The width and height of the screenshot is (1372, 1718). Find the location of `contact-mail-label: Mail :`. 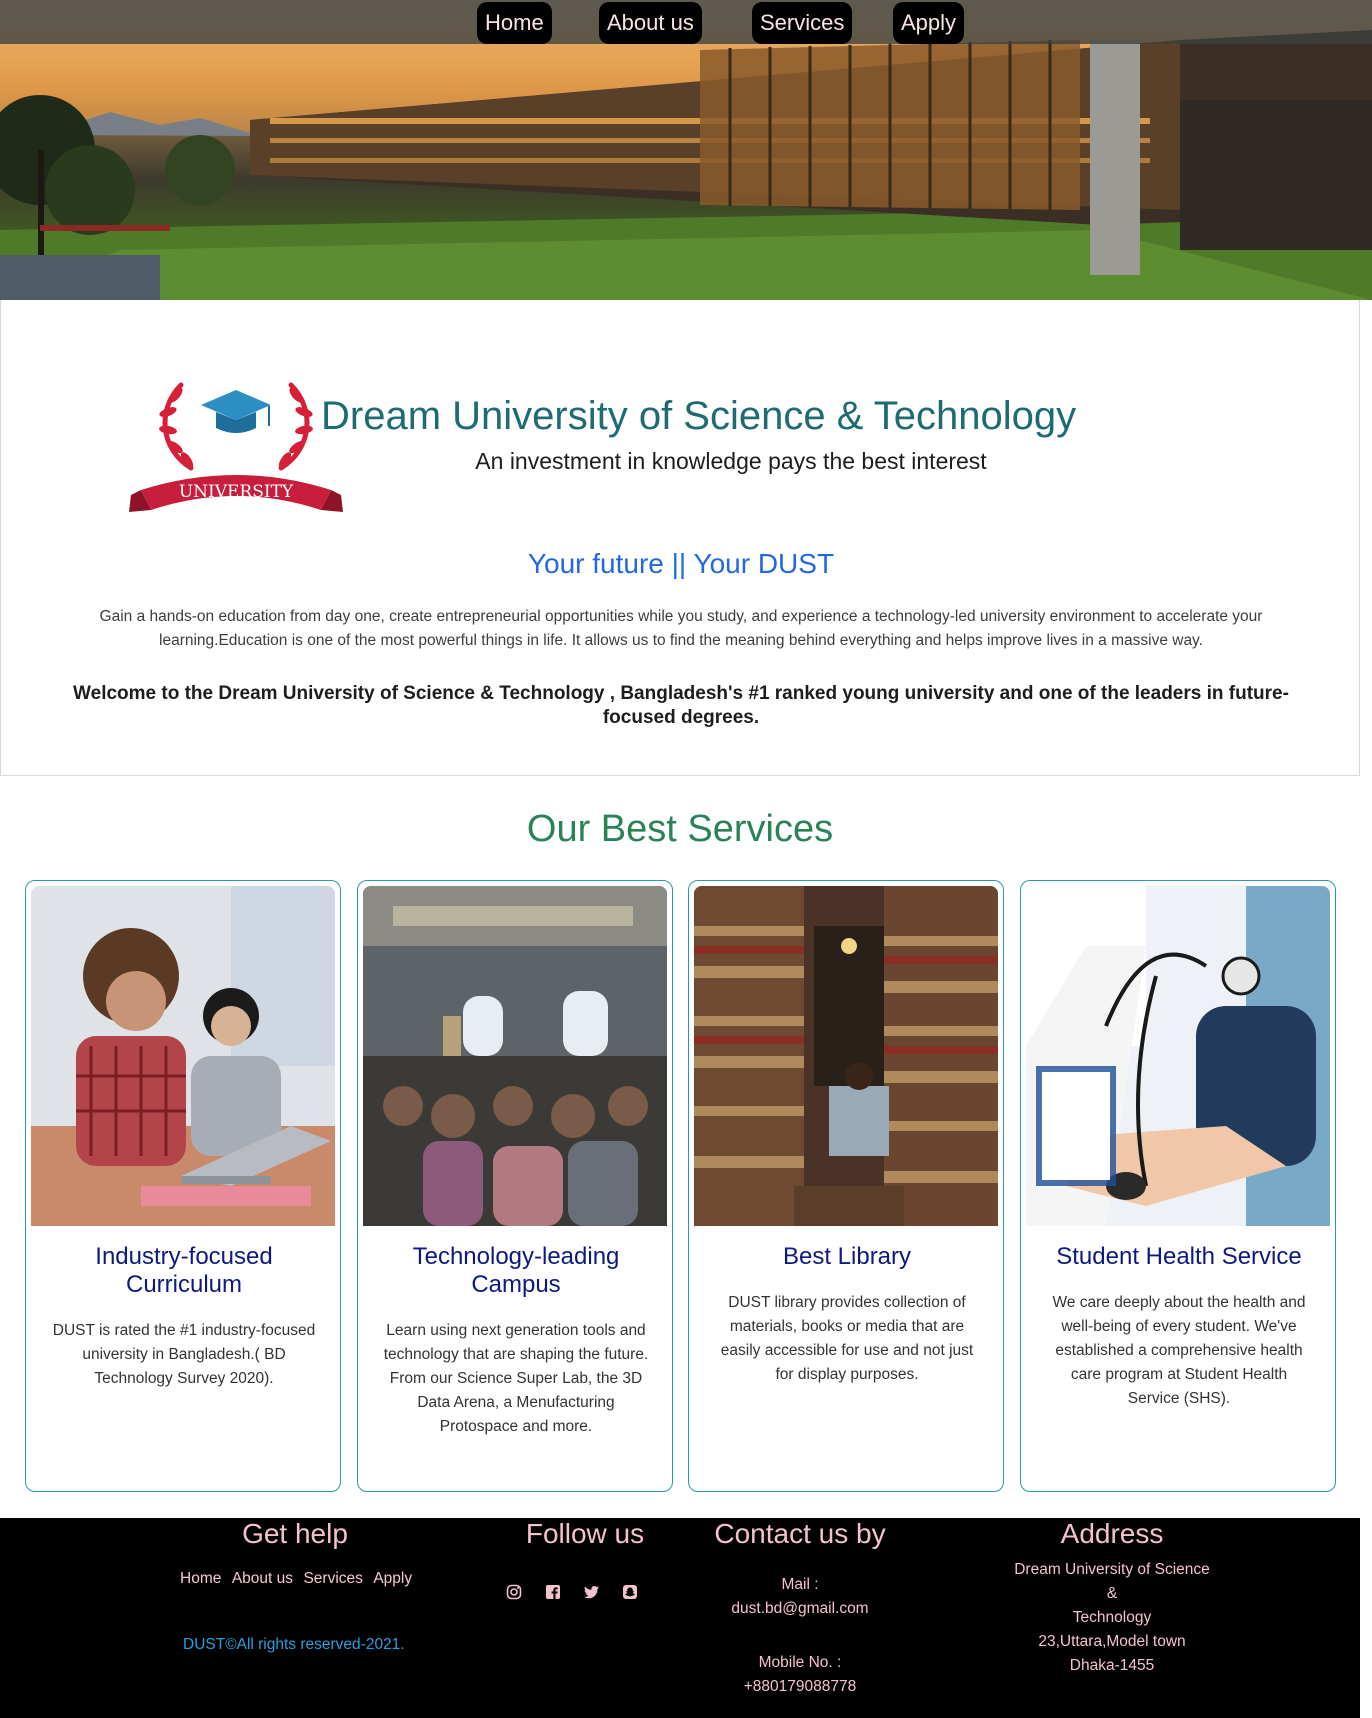

contact-mail-label: Mail : is located at coordinates (800, 1584).